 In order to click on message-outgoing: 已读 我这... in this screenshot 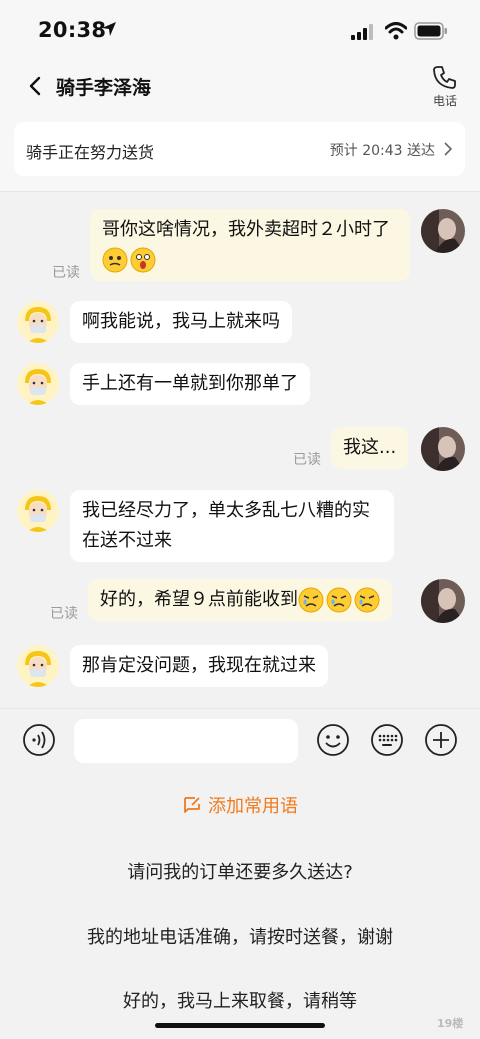, I will do `click(240, 448)`.